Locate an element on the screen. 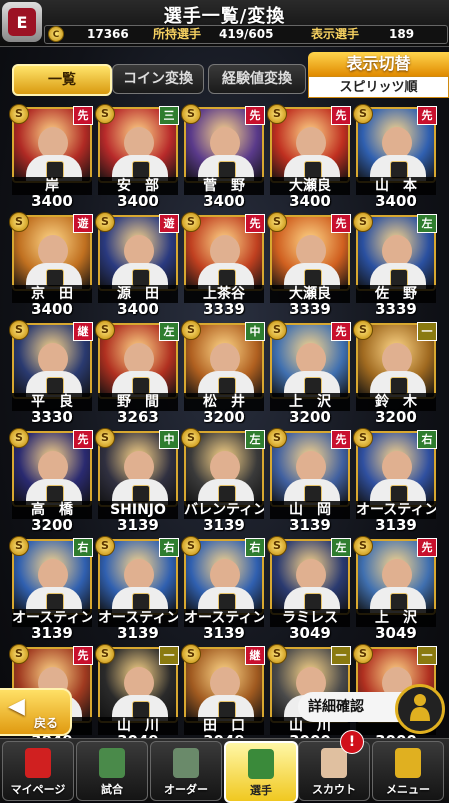  nav-mypage: マイページ is located at coordinates (38, 771).